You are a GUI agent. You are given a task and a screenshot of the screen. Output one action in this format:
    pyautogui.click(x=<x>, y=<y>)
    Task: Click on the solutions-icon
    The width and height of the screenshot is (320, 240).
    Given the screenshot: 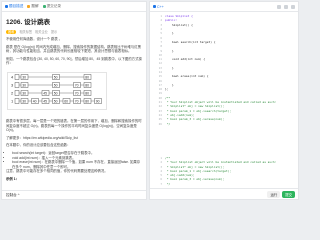 What is the action you would take?
    pyautogui.click(x=29, y=6)
    